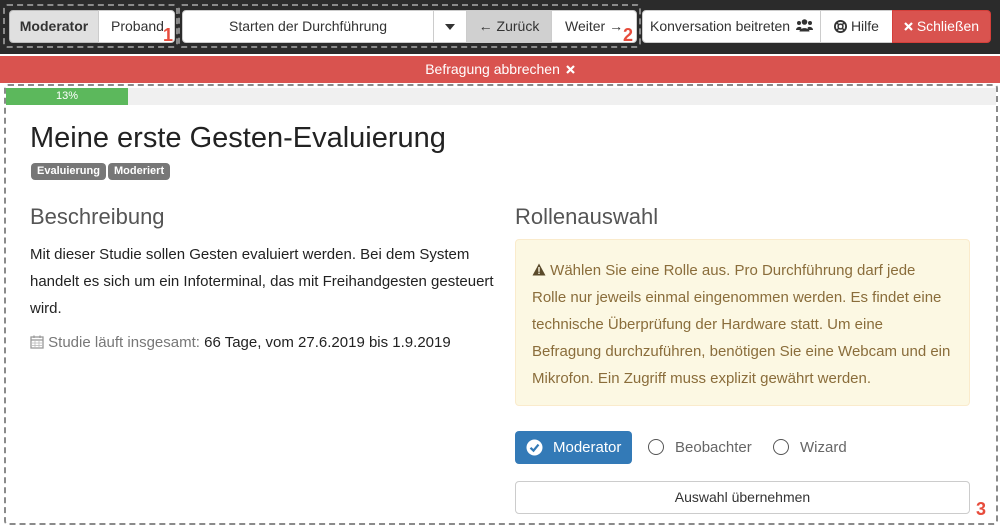 Image resolution: width=1000 pixels, height=529 pixels. I want to click on apply-selection-label: Auswahl übernehmen, so click(742, 497).